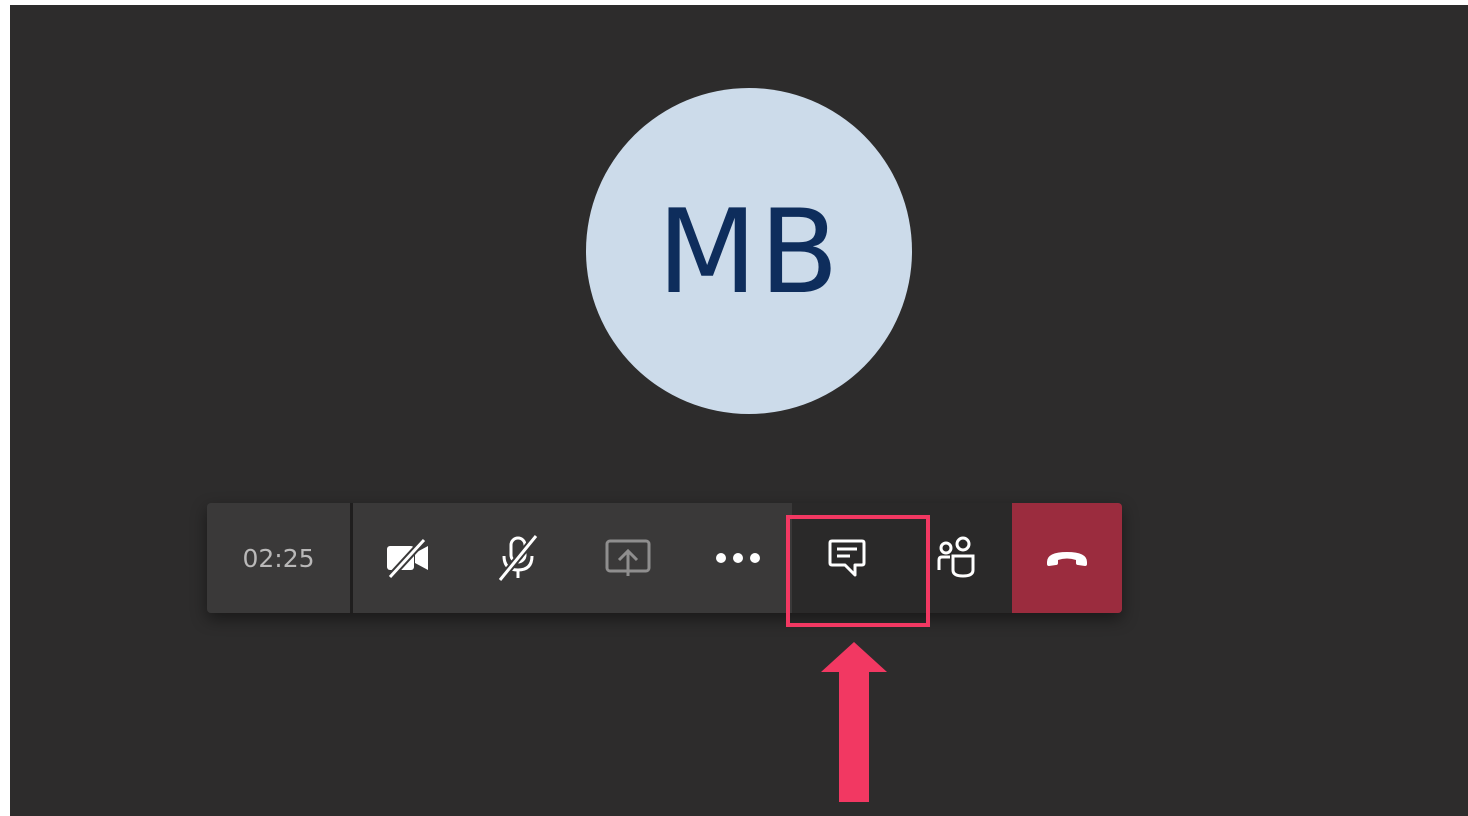 The image size is (1468, 816). I want to click on avatar-initials: MB, so click(749, 252).